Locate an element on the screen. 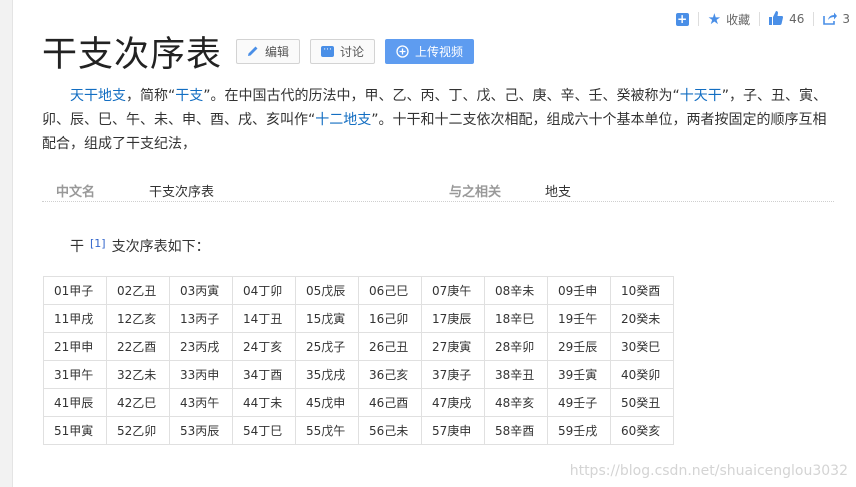 This screenshot has height=487, width=856. table-cell: 56己未 is located at coordinates (390, 430).